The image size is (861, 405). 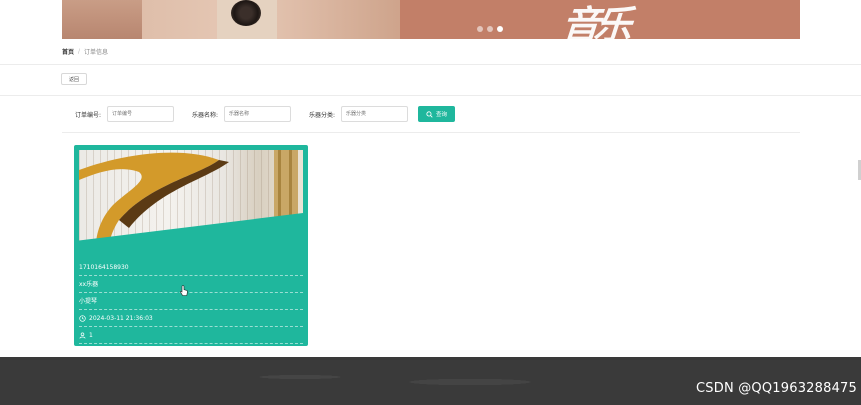 What do you see at coordinates (191, 302) in the screenshot?
I see `card-category: 小提琴` at bounding box center [191, 302].